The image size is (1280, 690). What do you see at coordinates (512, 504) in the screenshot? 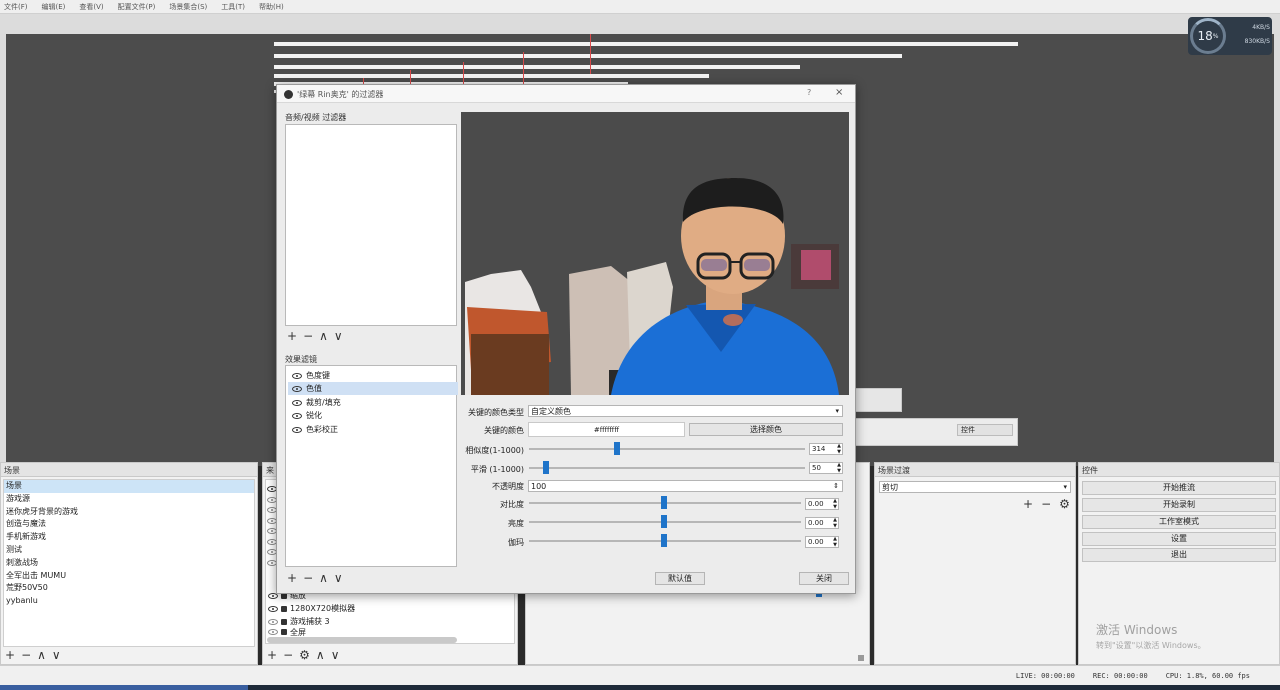
I see `contrast-label: 对比度` at bounding box center [512, 504].